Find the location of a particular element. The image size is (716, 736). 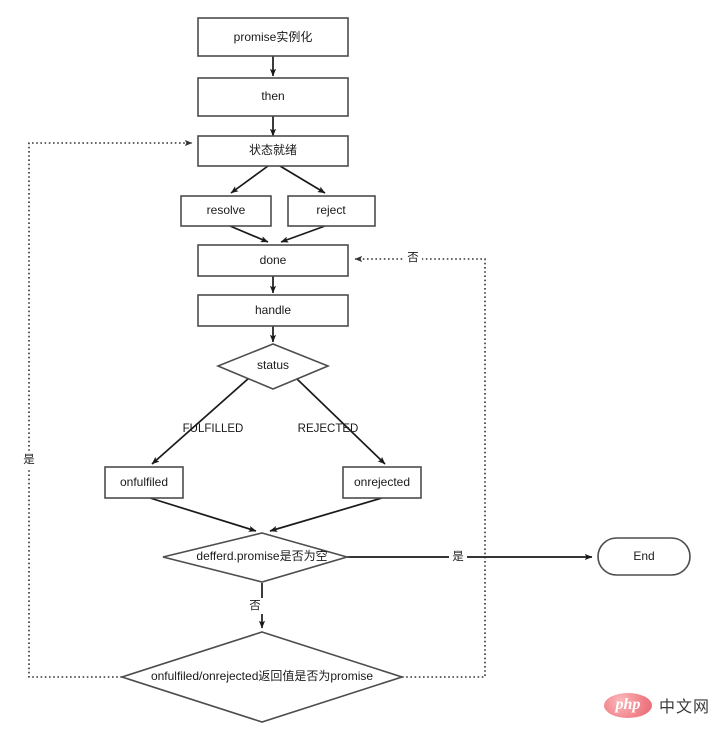

node-resolve-label: resolve is located at coordinates (226, 210).